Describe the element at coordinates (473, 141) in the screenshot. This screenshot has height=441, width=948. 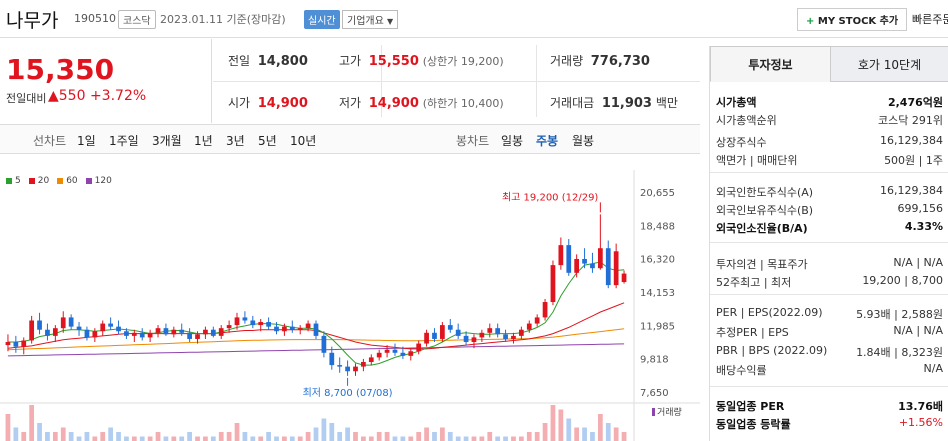
I see `candle-chart-label: 봉차트` at that location.